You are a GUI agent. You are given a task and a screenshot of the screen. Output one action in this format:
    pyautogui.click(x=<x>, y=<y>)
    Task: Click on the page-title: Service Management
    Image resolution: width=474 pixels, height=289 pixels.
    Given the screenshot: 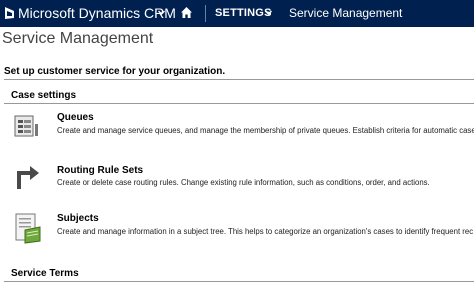 What is the action you would take?
    pyautogui.click(x=78, y=38)
    